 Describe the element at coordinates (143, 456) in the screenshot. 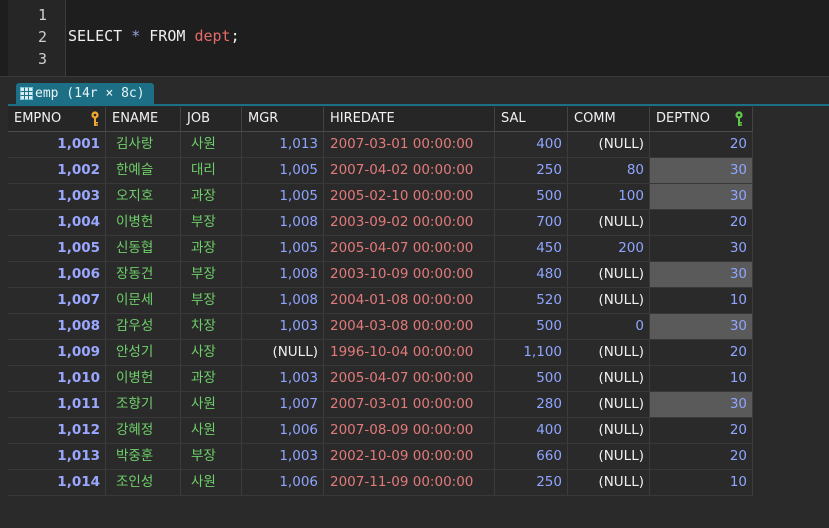

I see `cell-ename: 박중훈` at that location.